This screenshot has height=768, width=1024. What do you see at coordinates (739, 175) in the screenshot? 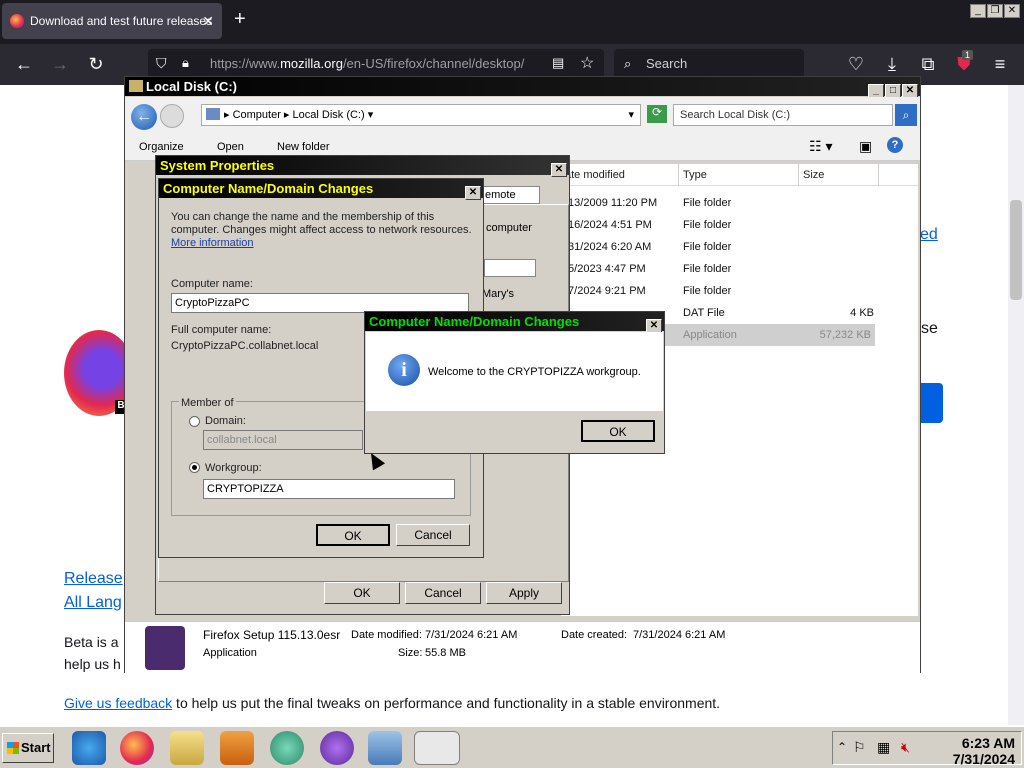
I see `column-type: Type` at bounding box center [739, 175].